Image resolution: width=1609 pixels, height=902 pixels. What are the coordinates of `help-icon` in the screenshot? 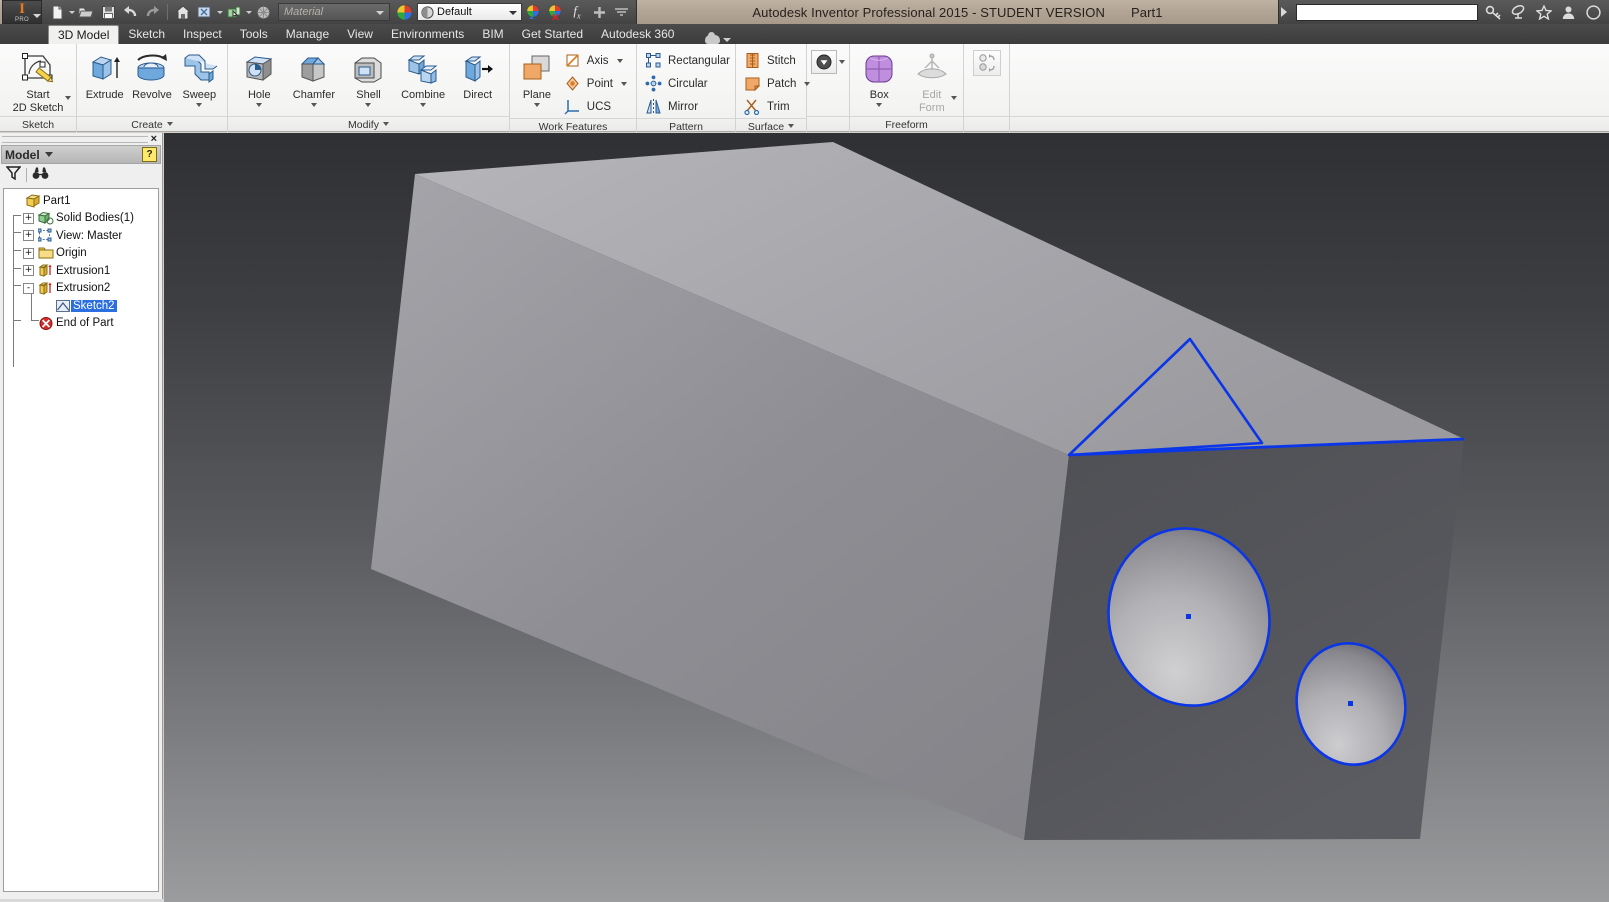 It's located at (1593, 12).